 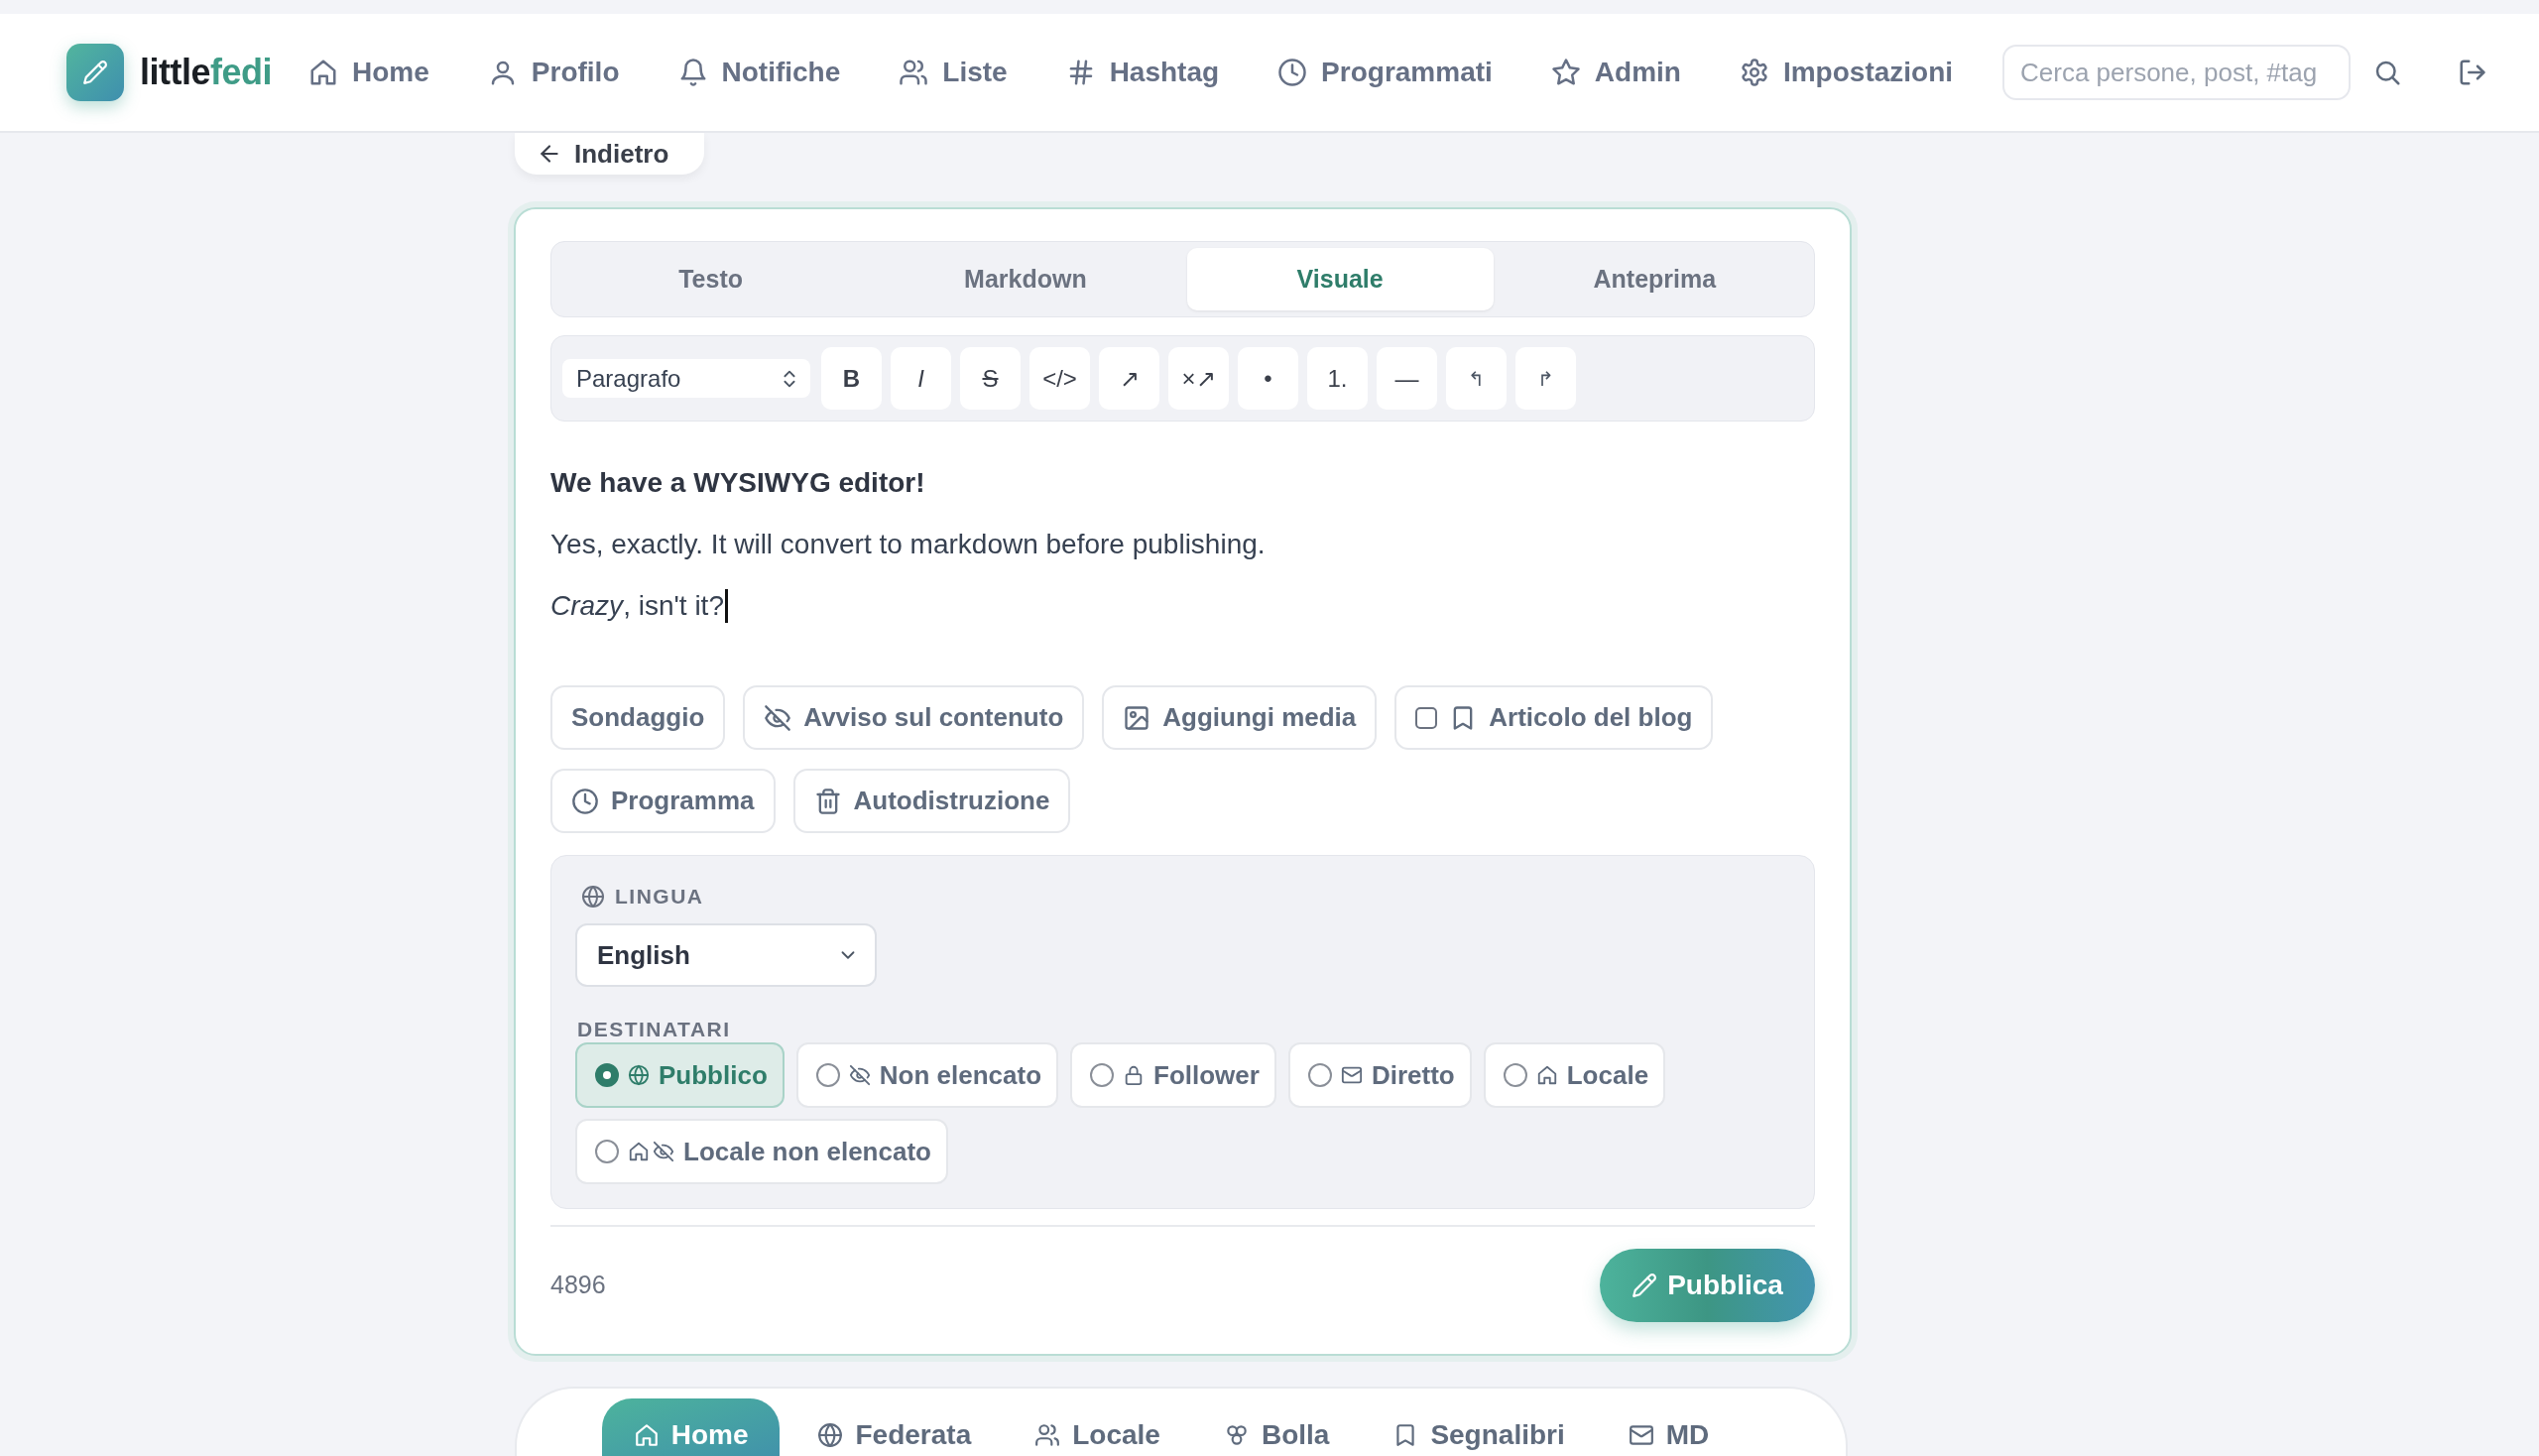 What do you see at coordinates (1407, 378) in the screenshot?
I see `horizontal-rule-button: —` at bounding box center [1407, 378].